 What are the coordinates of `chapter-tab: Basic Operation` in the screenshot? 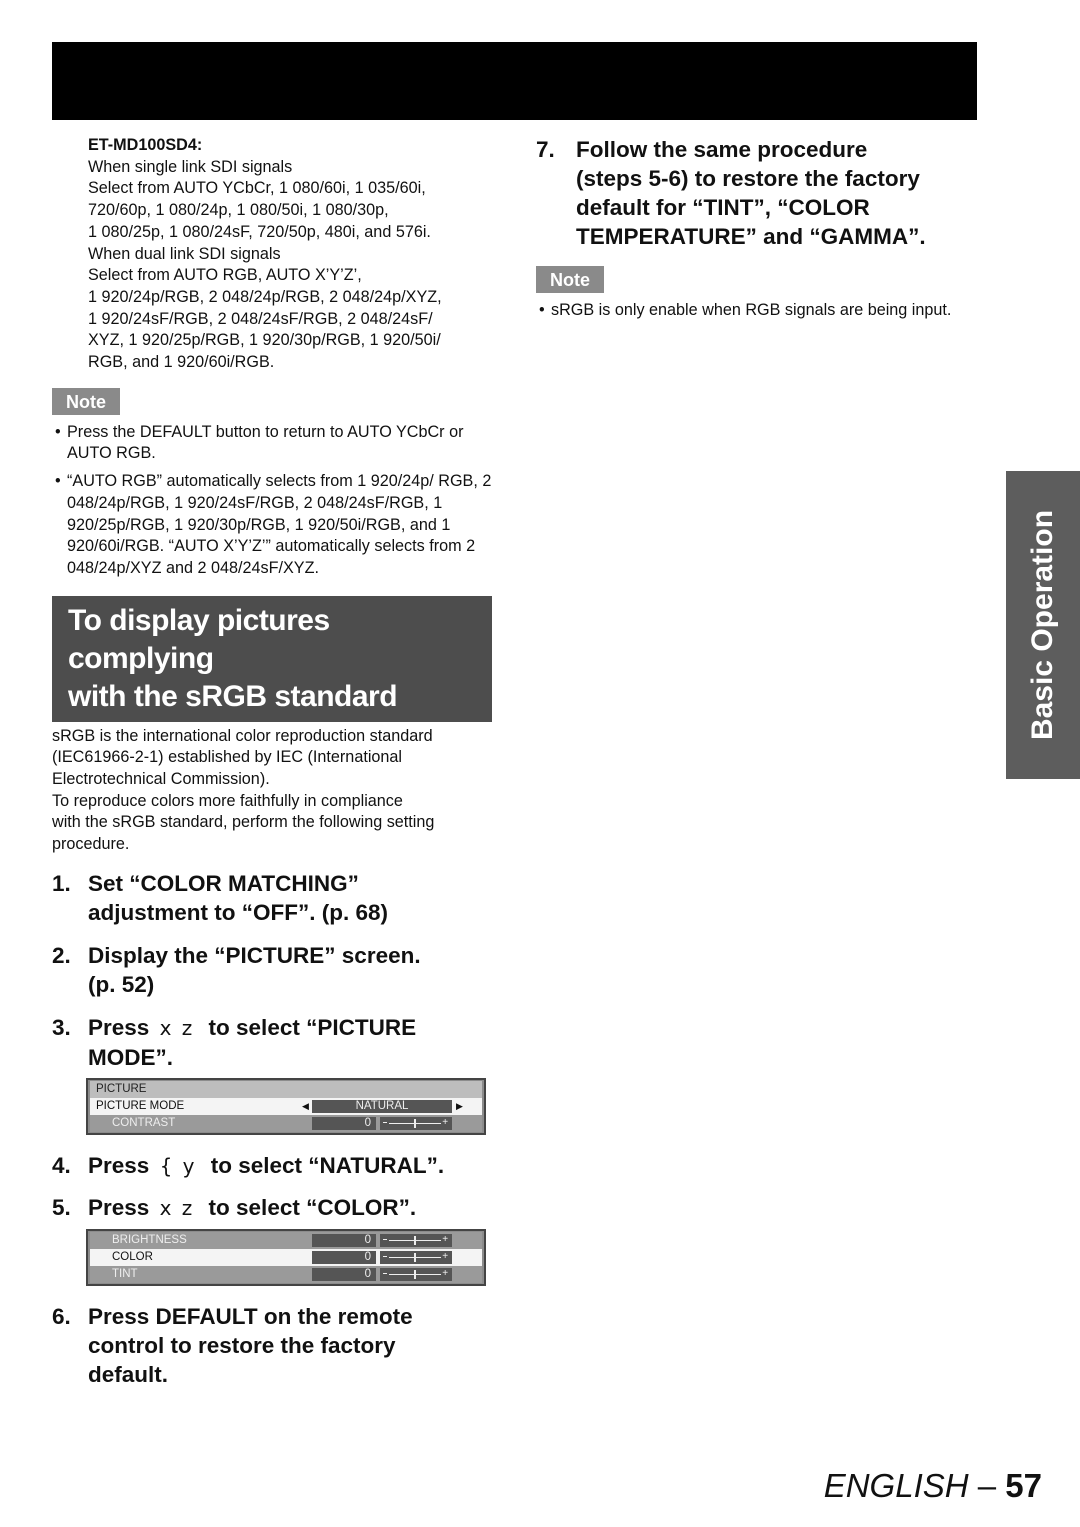 It's located at (1043, 625).